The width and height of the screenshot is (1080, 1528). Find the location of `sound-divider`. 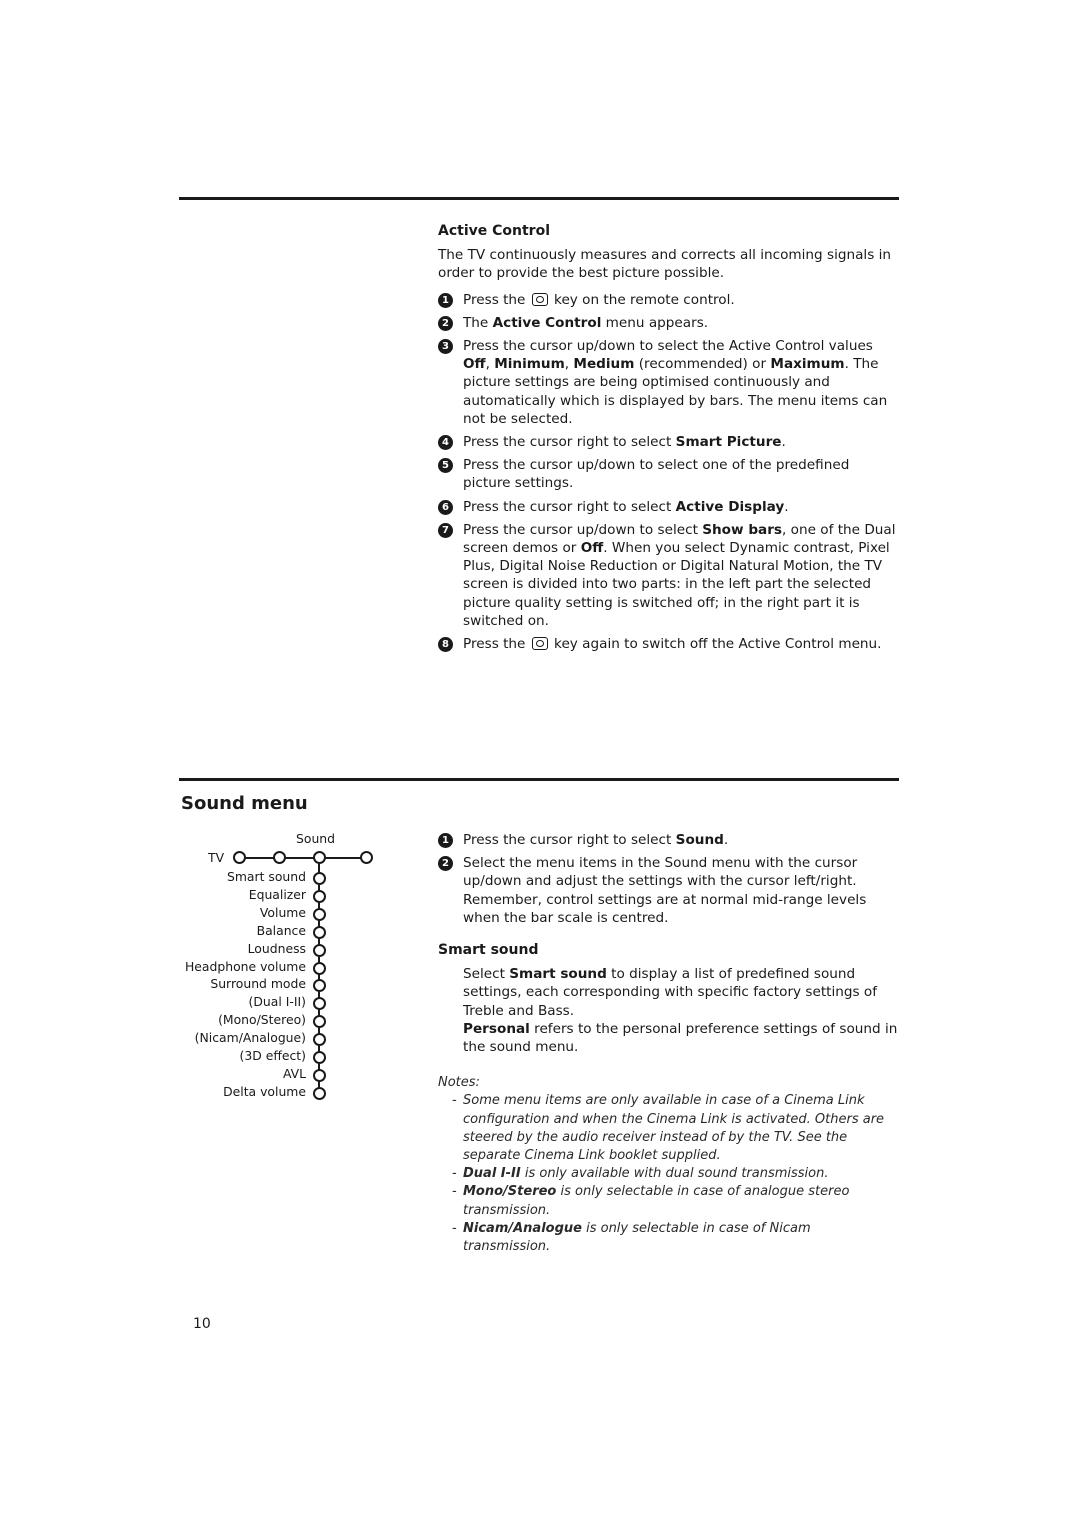

sound-divider is located at coordinates (539, 779).